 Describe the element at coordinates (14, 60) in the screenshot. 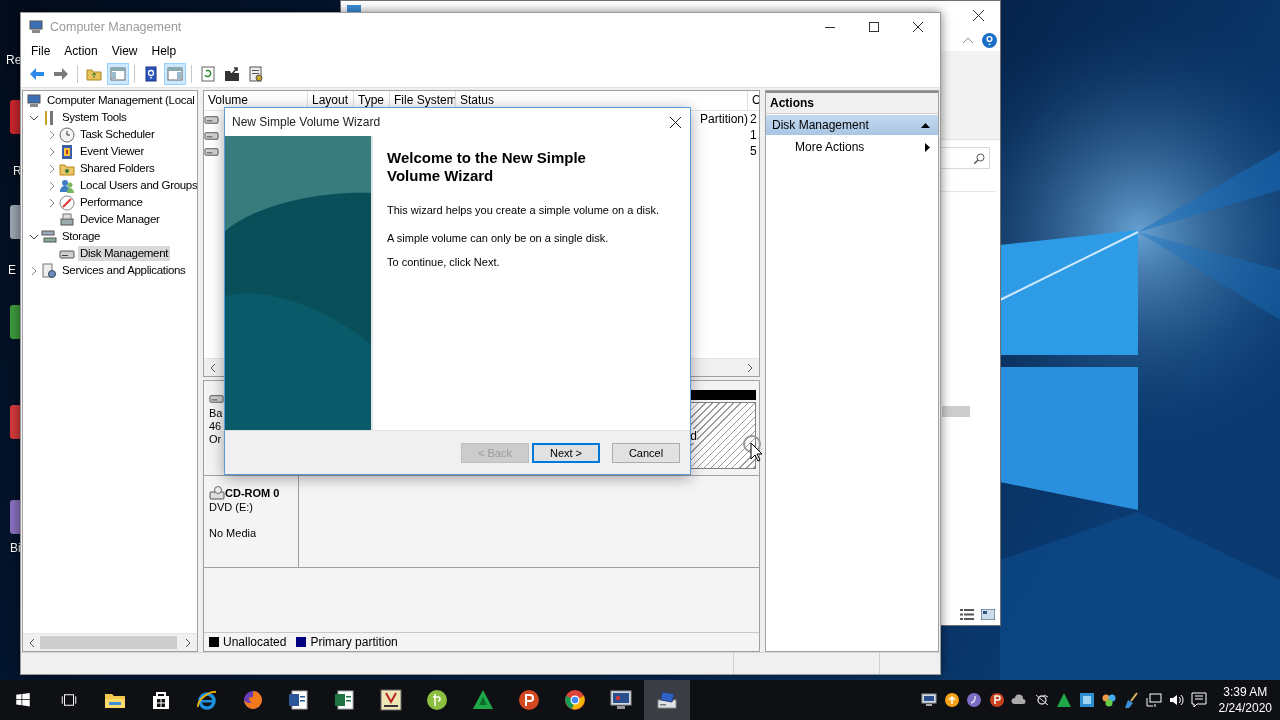

I see `desktop-icon-label: Re` at that location.